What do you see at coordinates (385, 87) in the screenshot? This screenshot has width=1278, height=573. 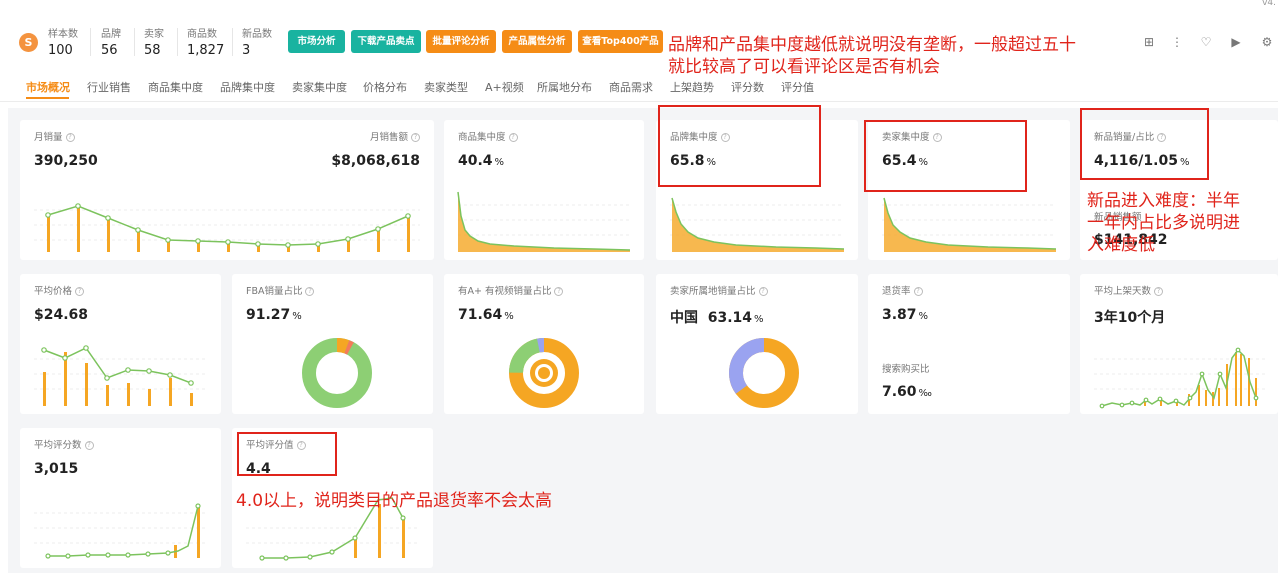 I see `tab-price-distribution: 价格分布` at bounding box center [385, 87].